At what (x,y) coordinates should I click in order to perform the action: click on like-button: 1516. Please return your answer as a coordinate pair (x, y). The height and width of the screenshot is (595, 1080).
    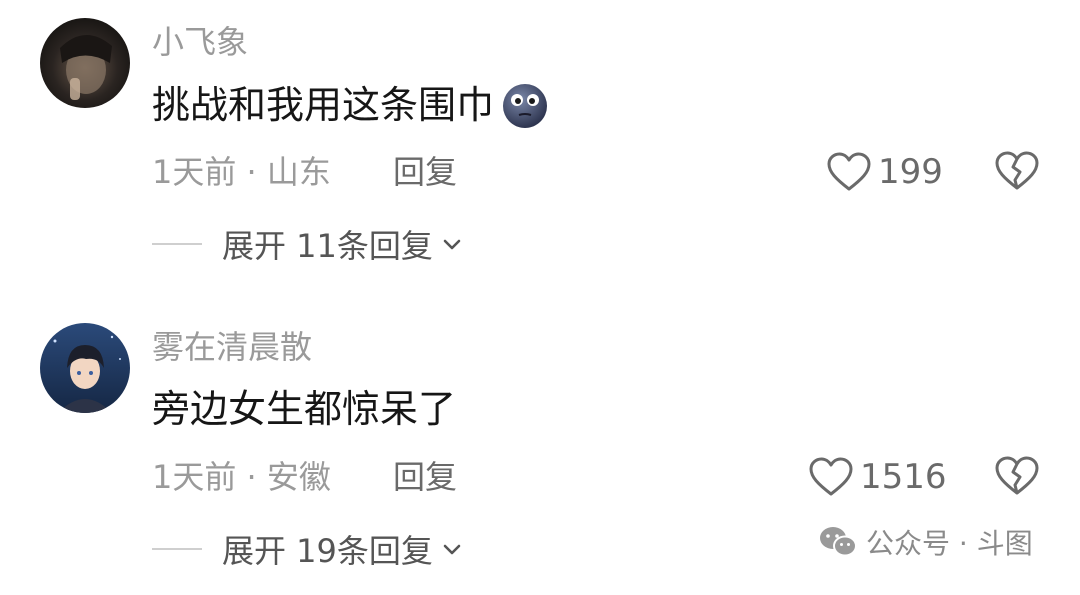
    Looking at the image, I should click on (877, 477).